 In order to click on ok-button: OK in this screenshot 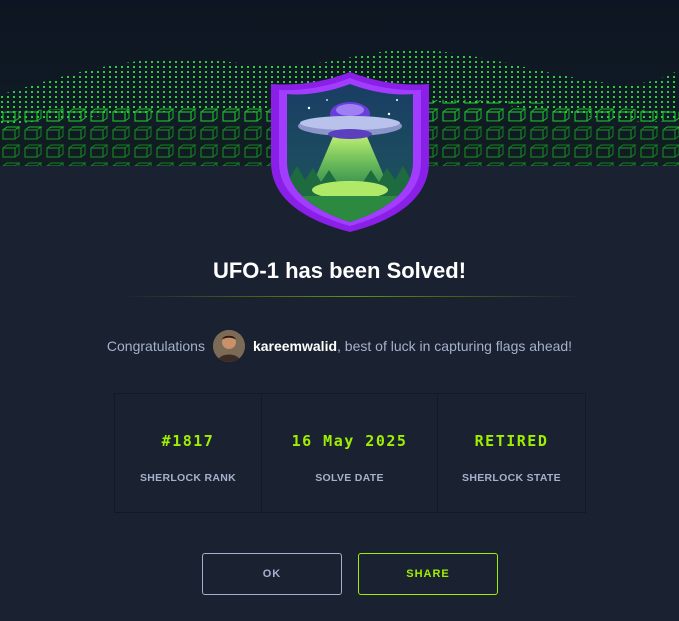, I will do `click(272, 574)`.